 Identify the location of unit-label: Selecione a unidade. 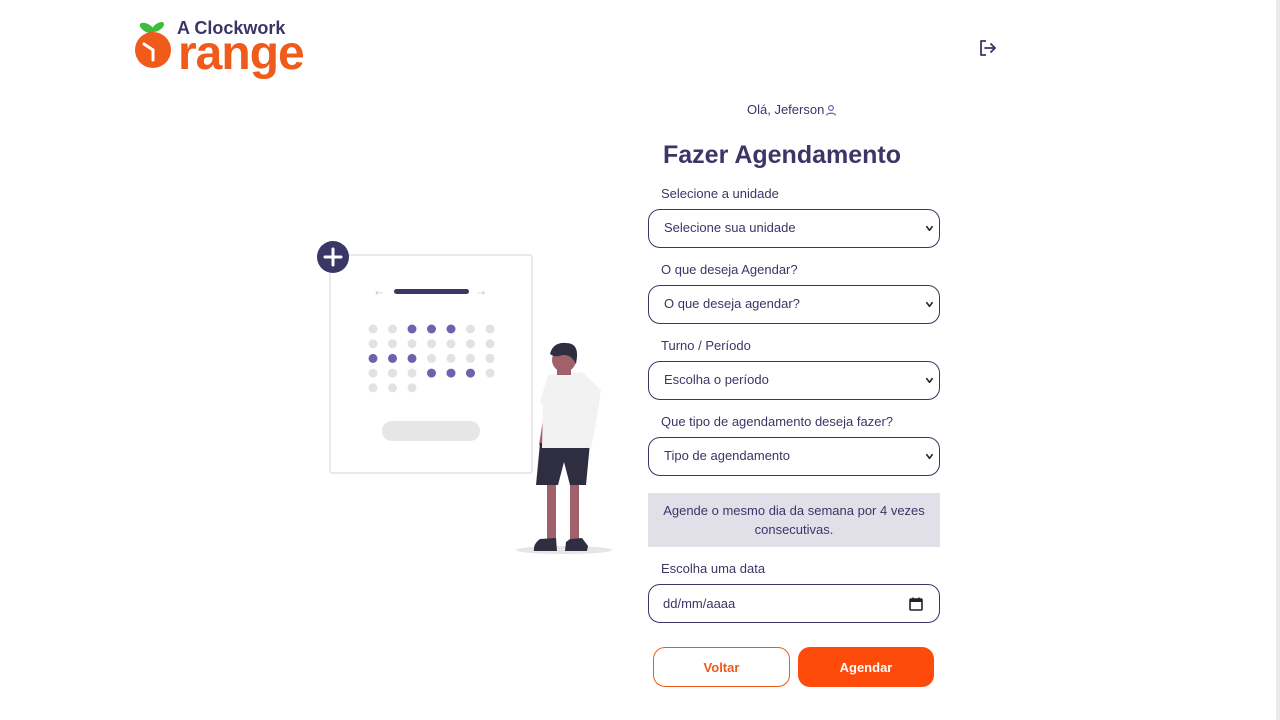
(720, 193).